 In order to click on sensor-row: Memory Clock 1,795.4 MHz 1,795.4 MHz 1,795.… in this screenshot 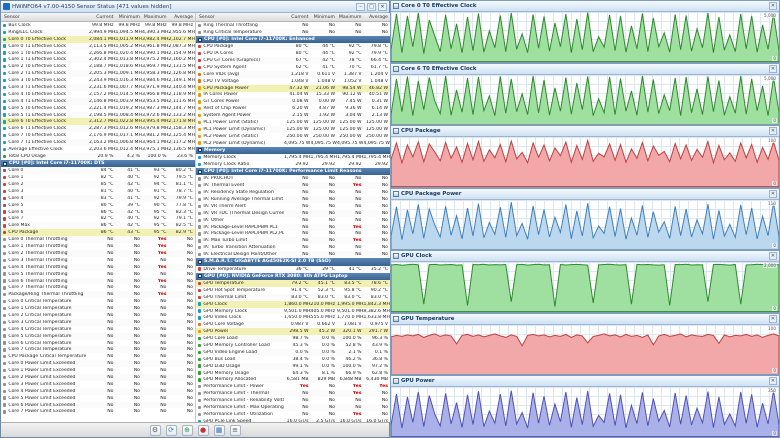, I will do `click(293, 158)`.